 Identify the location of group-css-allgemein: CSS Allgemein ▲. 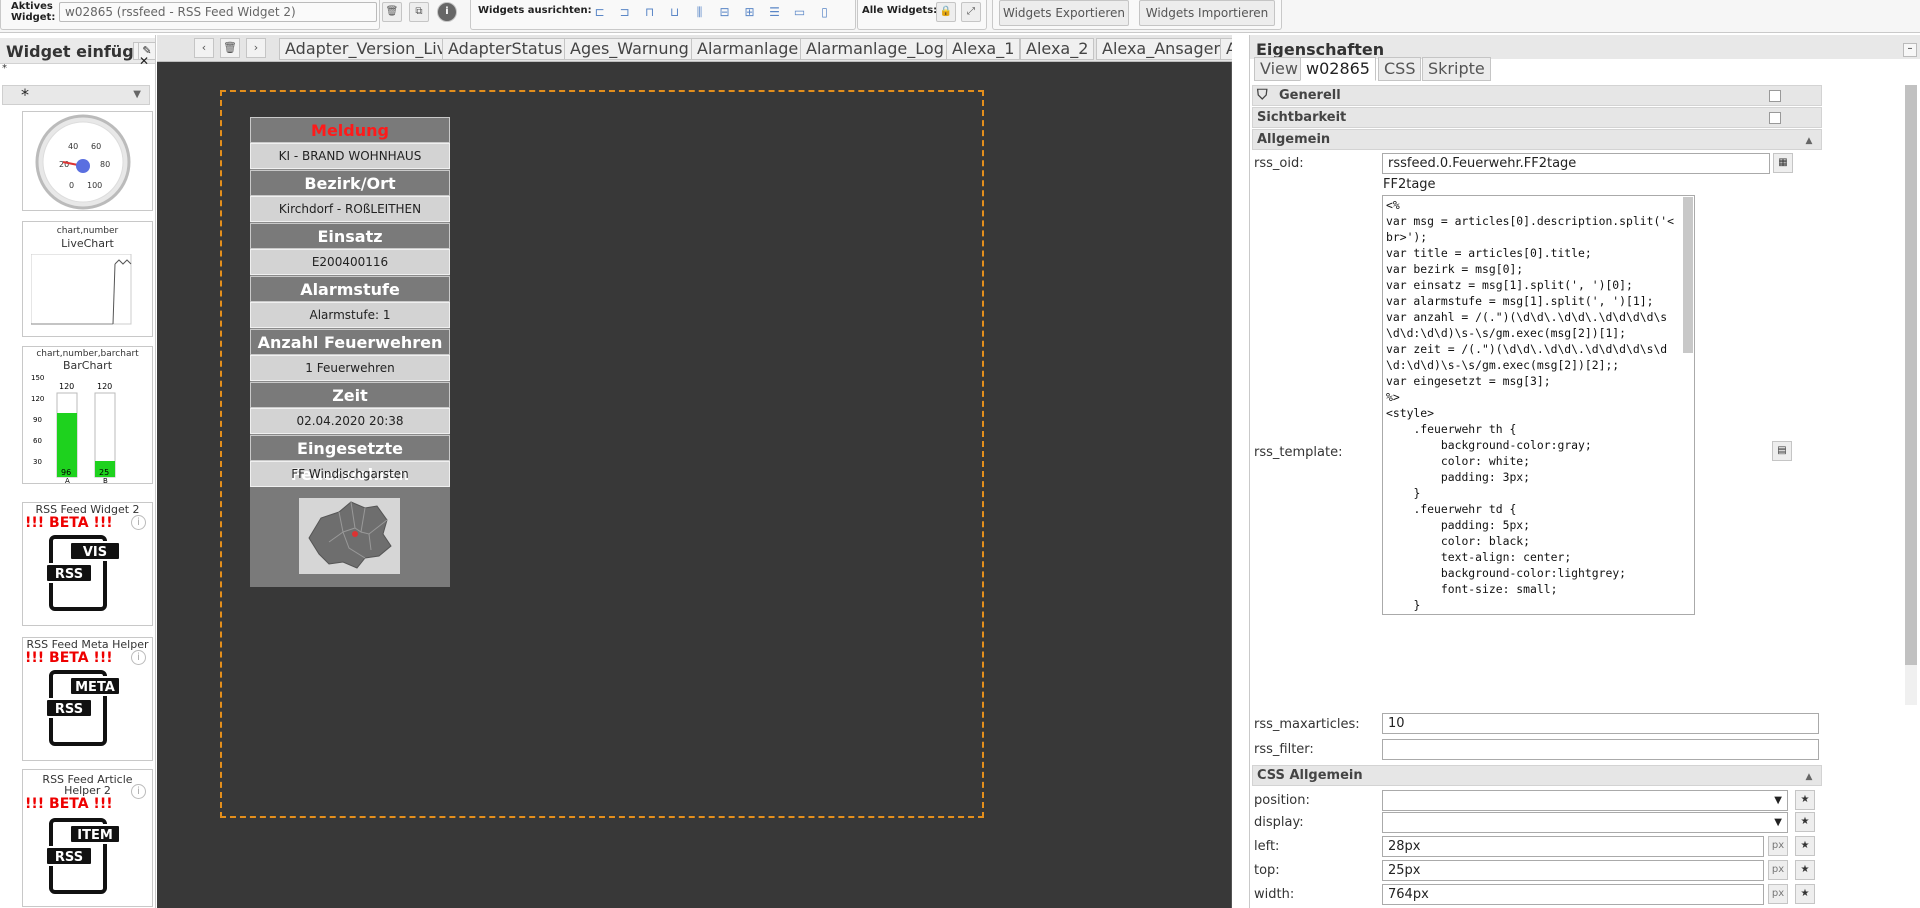
(1537, 775).